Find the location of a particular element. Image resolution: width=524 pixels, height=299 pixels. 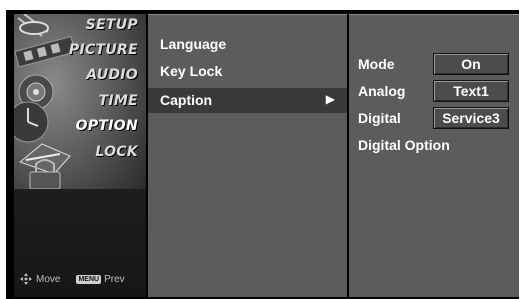

setting-label: Digital Option is located at coordinates (404, 145).